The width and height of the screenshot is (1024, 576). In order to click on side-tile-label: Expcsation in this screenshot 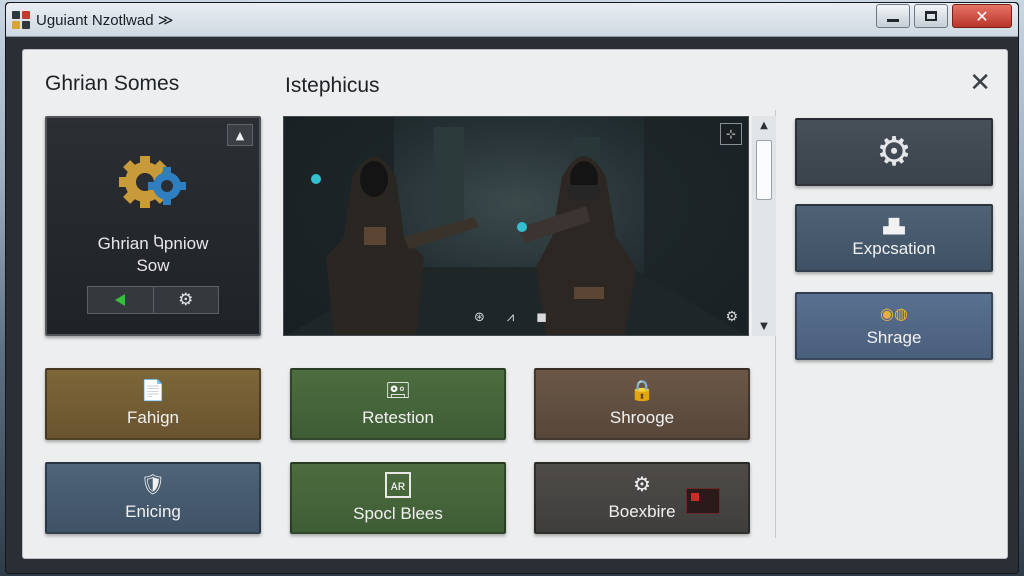, I will do `click(894, 248)`.